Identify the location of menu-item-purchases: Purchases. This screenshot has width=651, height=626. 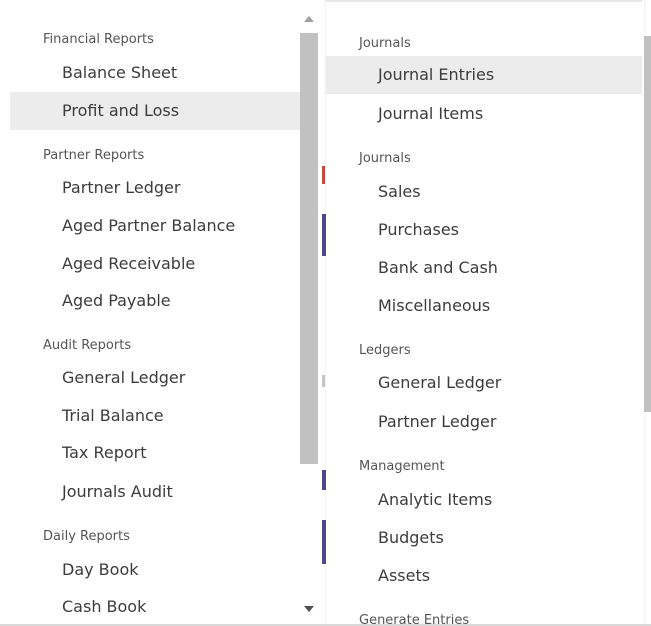
(484, 230).